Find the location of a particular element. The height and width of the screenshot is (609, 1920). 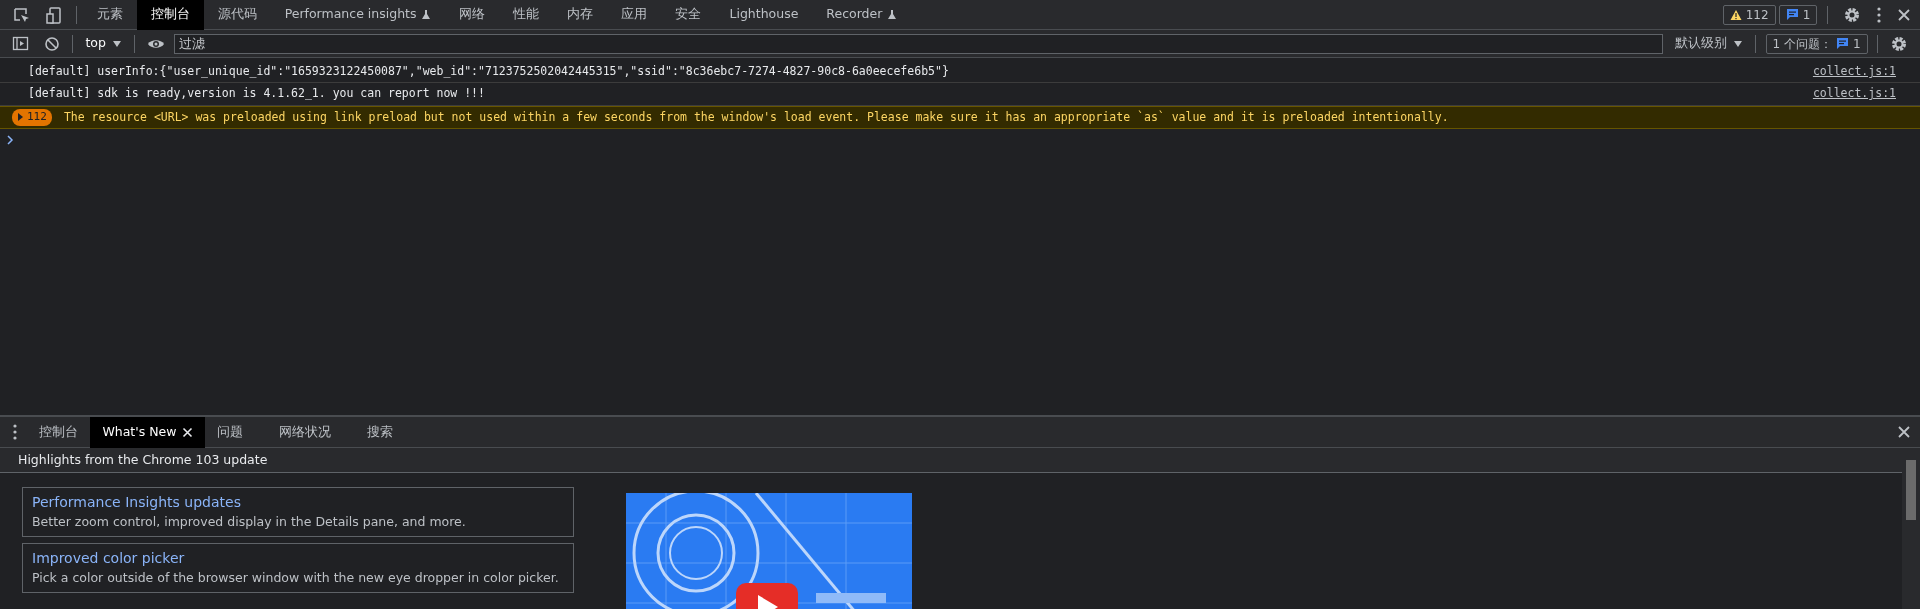

warning-icon is located at coordinates (1735, 14).